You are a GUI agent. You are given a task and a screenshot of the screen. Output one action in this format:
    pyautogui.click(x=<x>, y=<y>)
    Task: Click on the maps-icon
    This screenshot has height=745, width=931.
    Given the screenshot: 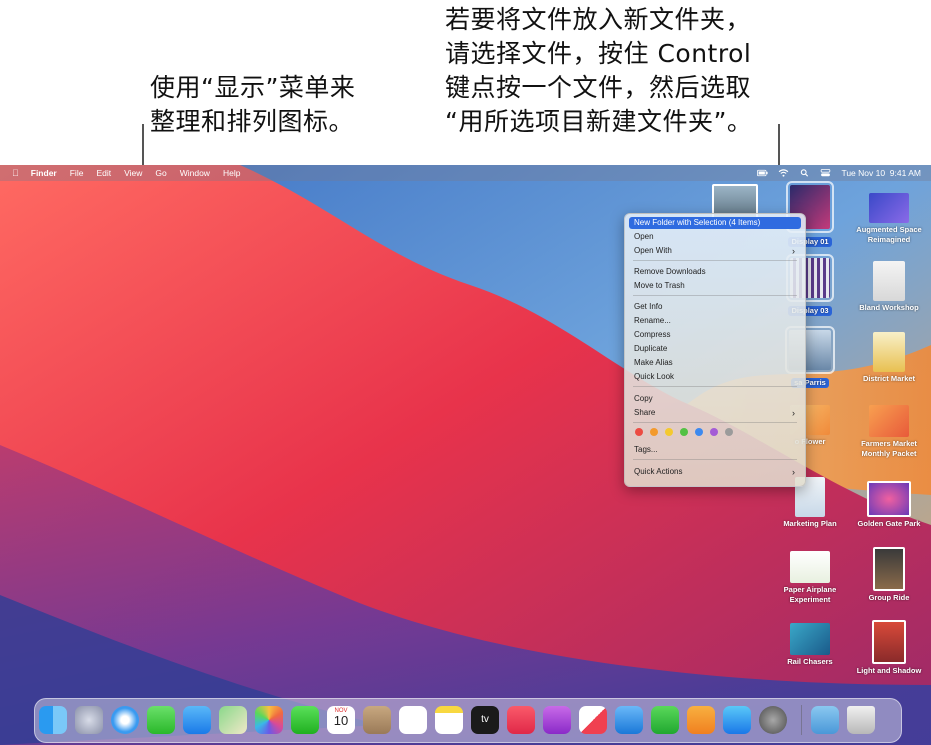 What is the action you would take?
    pyautogui.click(x=233, y=720)
    